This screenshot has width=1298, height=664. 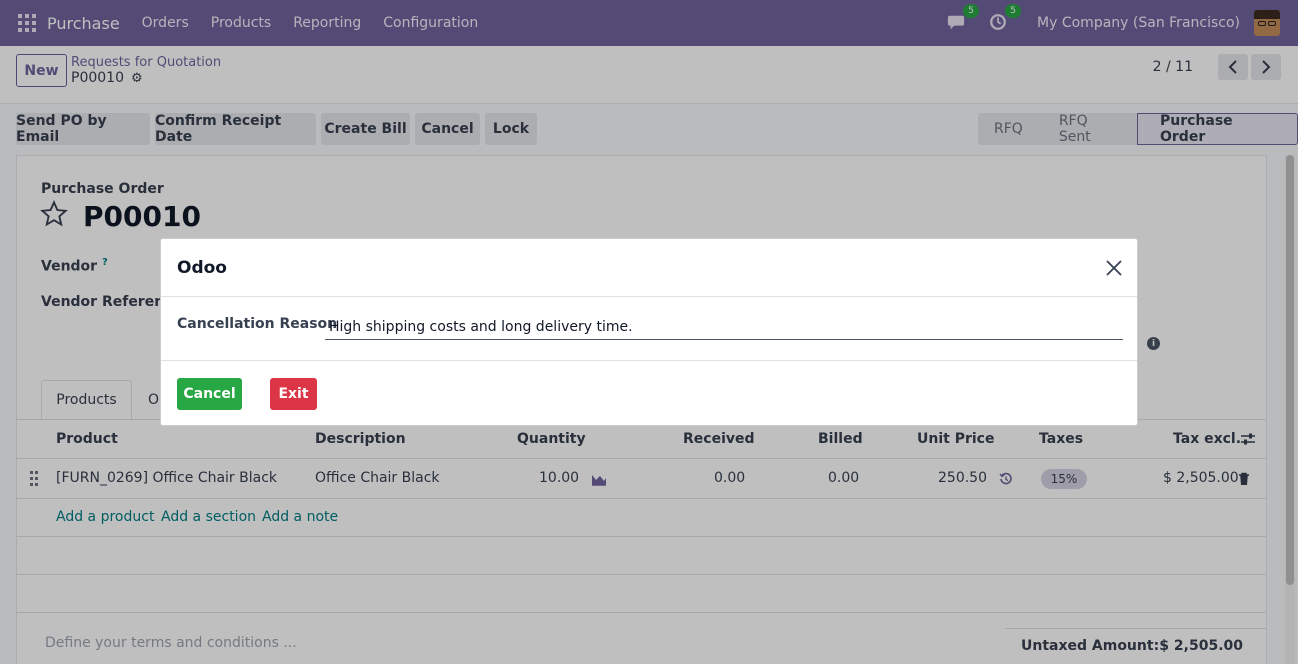 I want to click on cancellation-reason-input, so click(x=724, y=327).